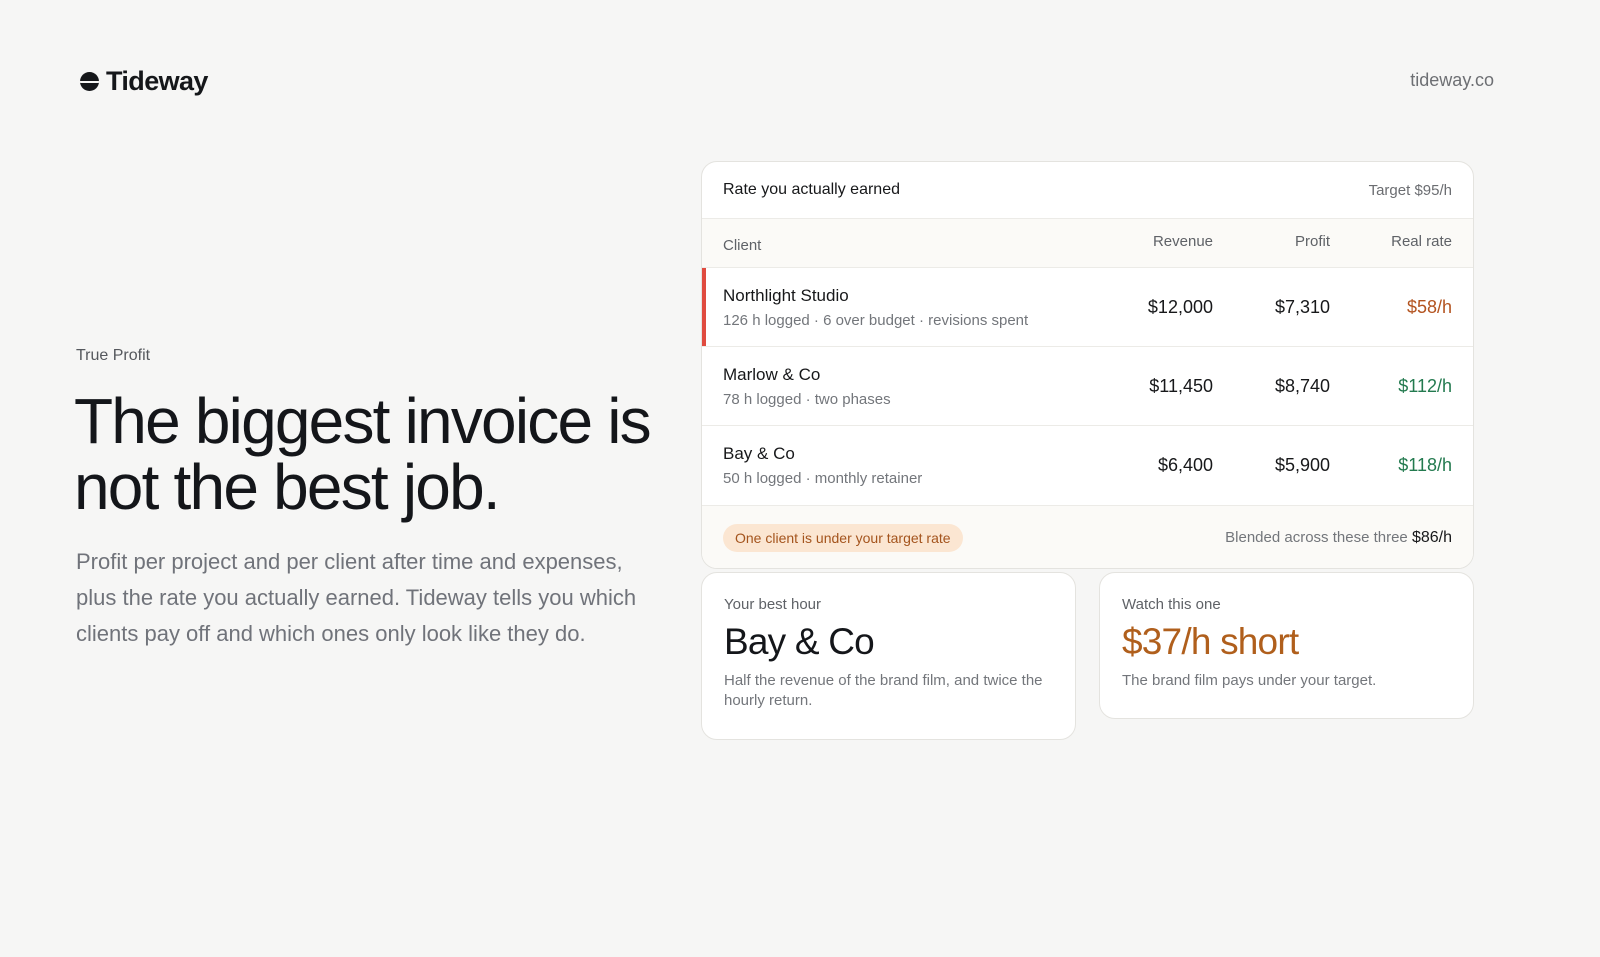 This screenshot has width=1600, height=957. I want to click on column-revenue: Revenue, so click(1182, 241).